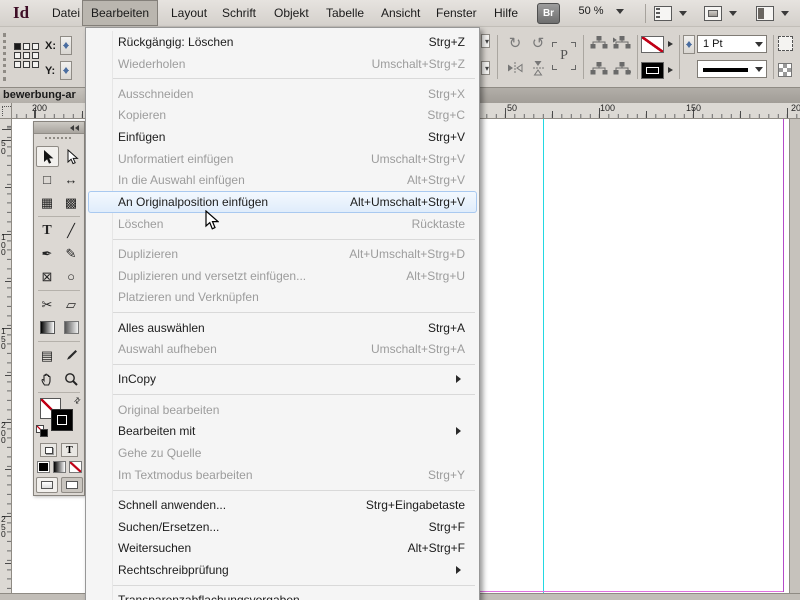 Image resolution: width=800 pixels, height=600 pixels. Describe the element at coordinates (47, 378) in the screenshot. I see `hand-tool` at that location.